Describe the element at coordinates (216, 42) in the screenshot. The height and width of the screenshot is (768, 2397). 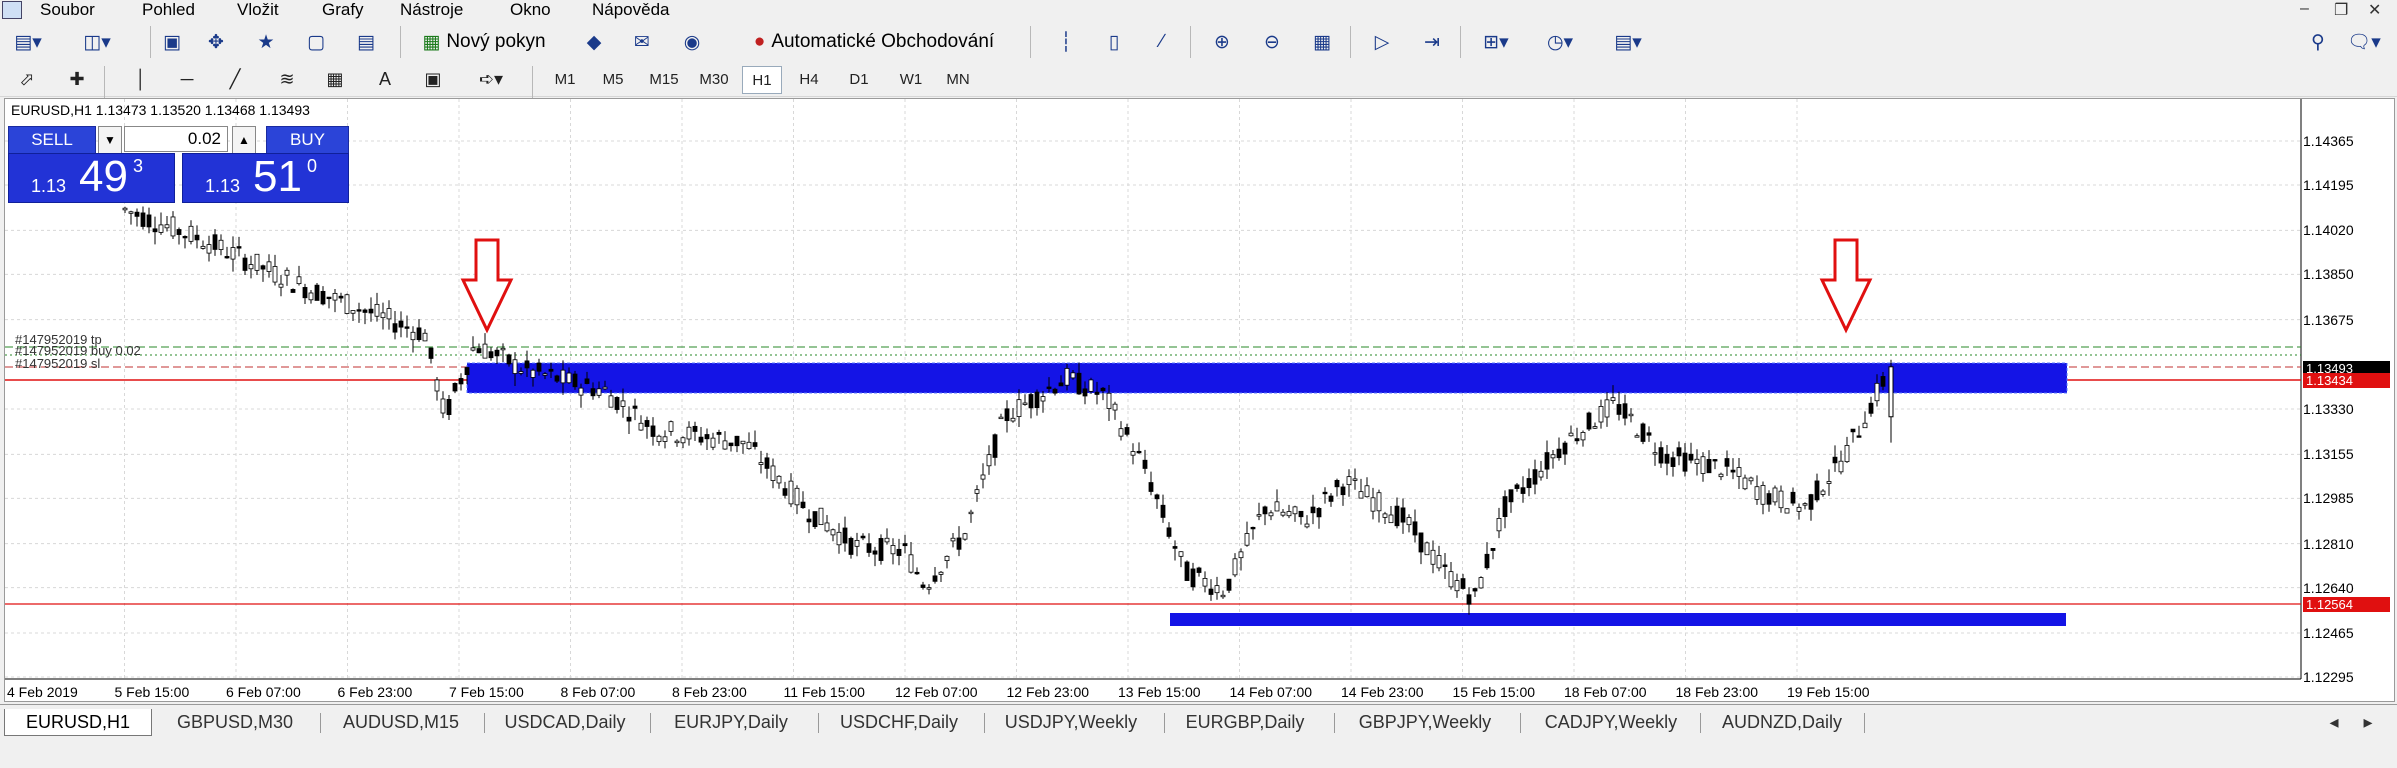
I see `navigator-icon: ✥` at that location.